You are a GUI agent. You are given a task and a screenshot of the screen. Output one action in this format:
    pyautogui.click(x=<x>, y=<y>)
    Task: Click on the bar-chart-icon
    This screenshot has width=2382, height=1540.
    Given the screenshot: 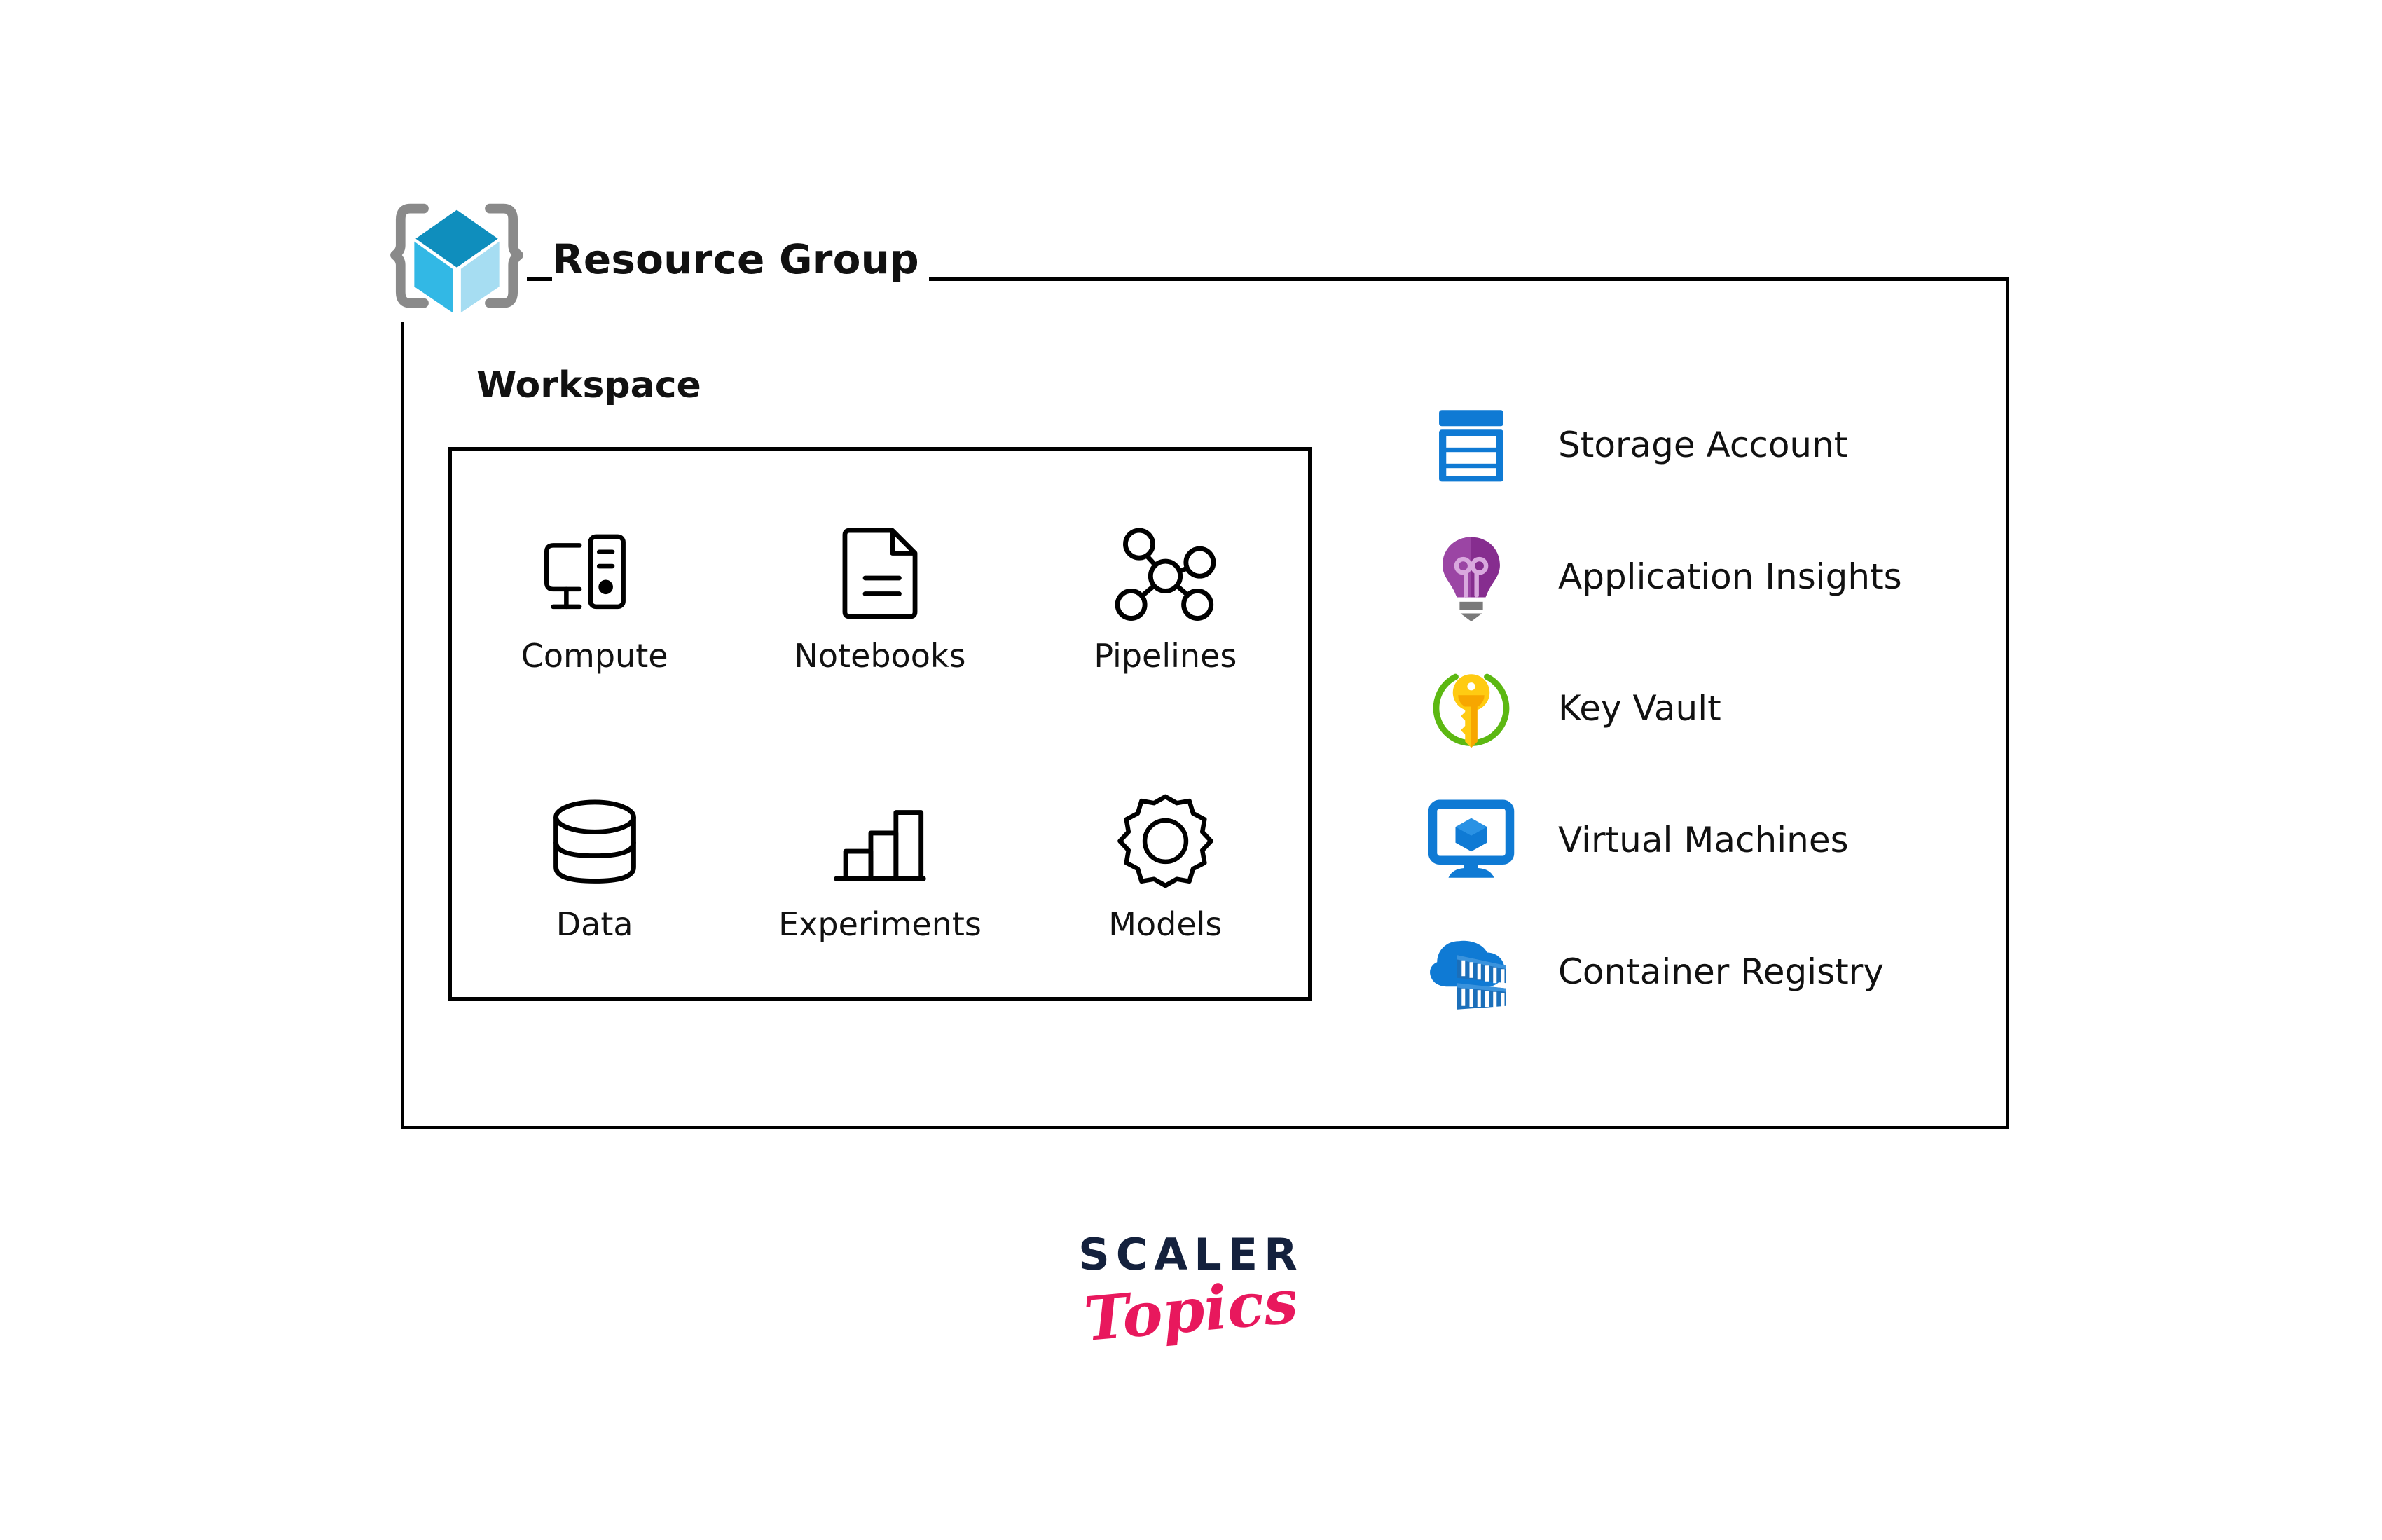 What is the action you would take?
    pyautogui.click(x=880, y=842)
    